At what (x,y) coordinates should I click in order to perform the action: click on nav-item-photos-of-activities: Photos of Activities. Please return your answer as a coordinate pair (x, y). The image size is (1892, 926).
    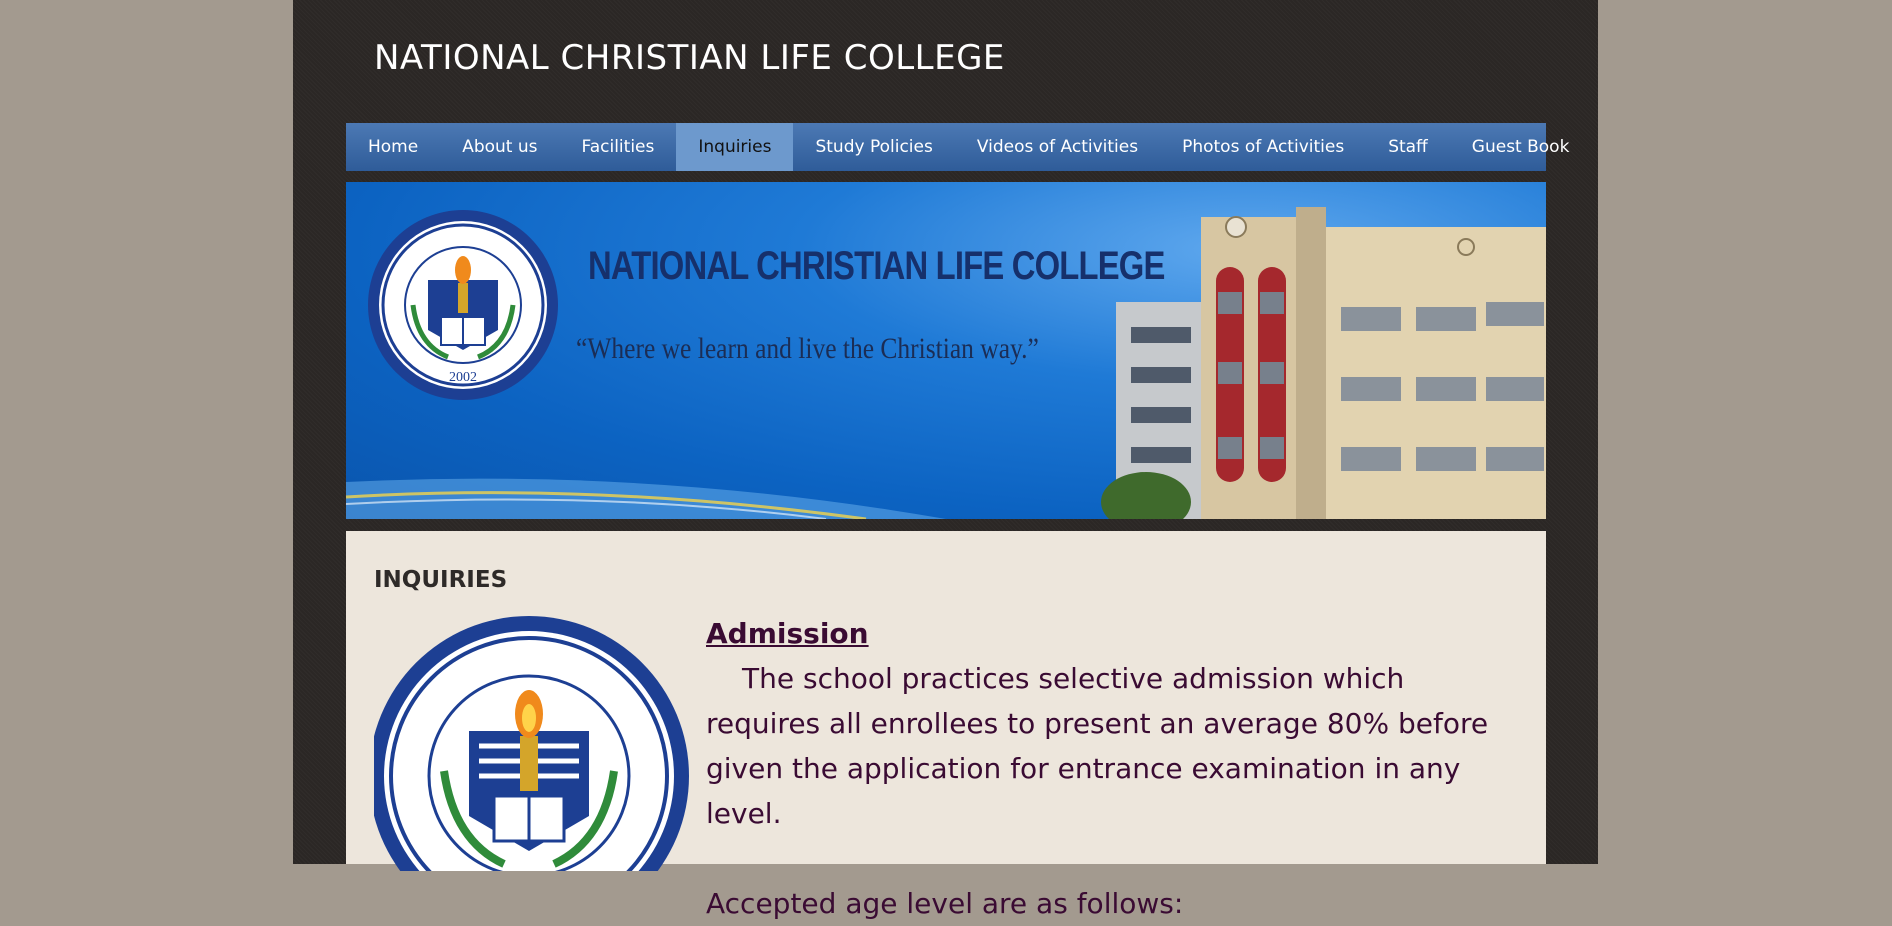
    Looking at the image, I should click on (1263, 147).